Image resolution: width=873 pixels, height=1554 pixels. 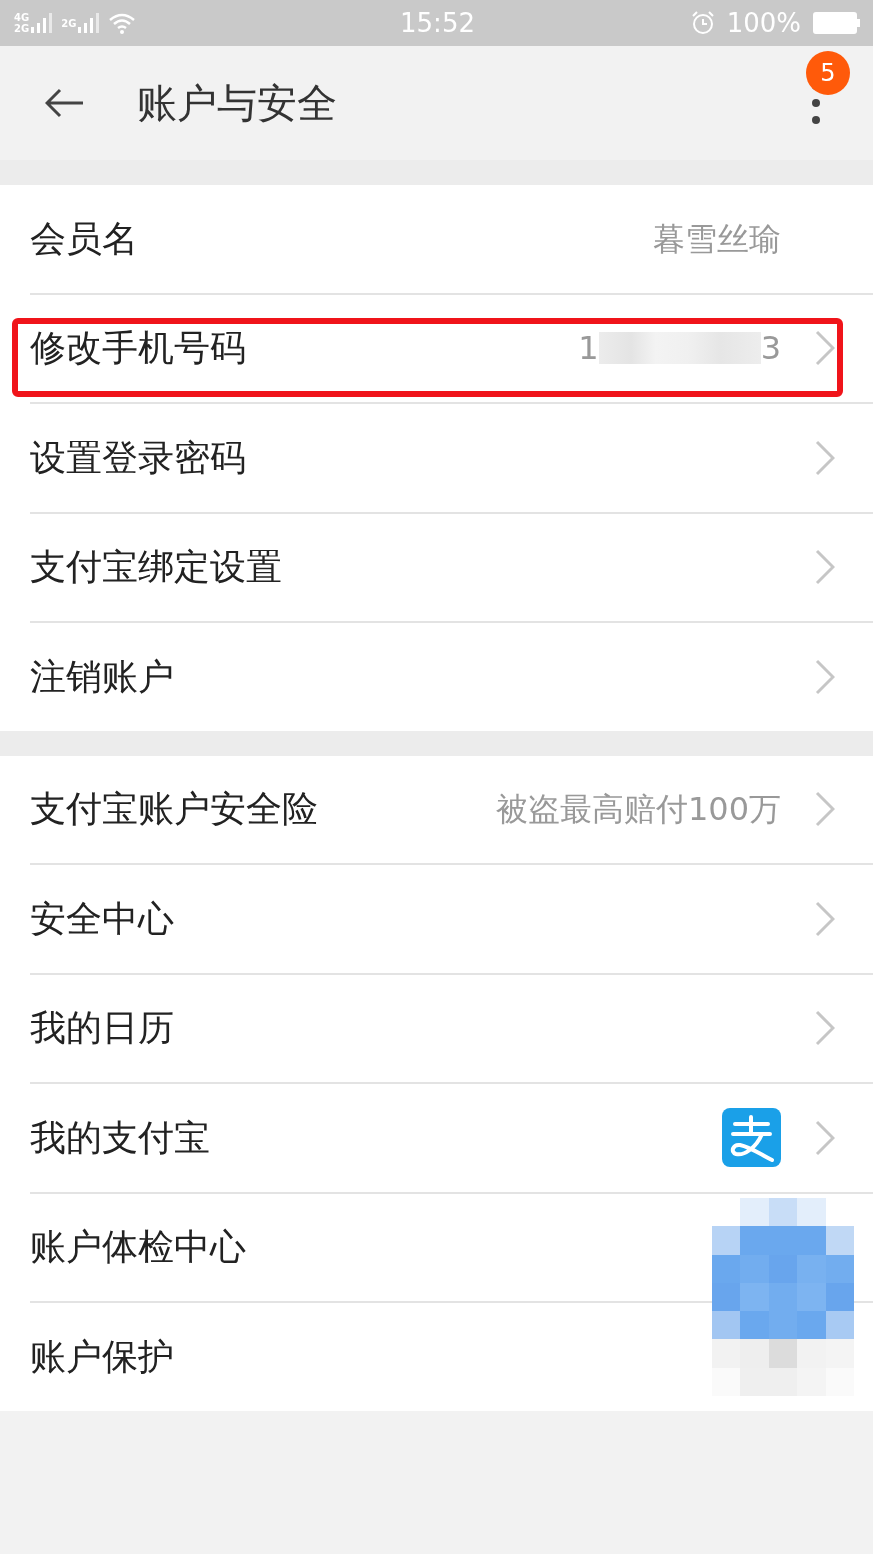 I want to click on page-title: 账户与安全, so click(x=237, y=103).